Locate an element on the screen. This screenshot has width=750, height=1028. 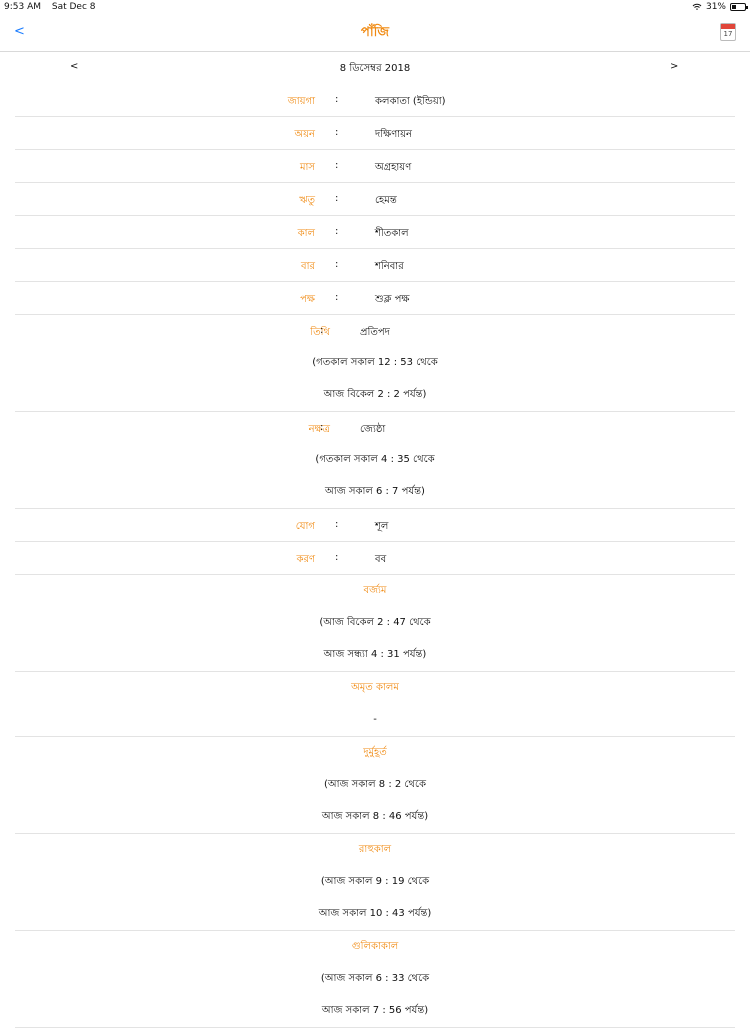
calendar-icon: 17 is located at coordinates (728, 32).